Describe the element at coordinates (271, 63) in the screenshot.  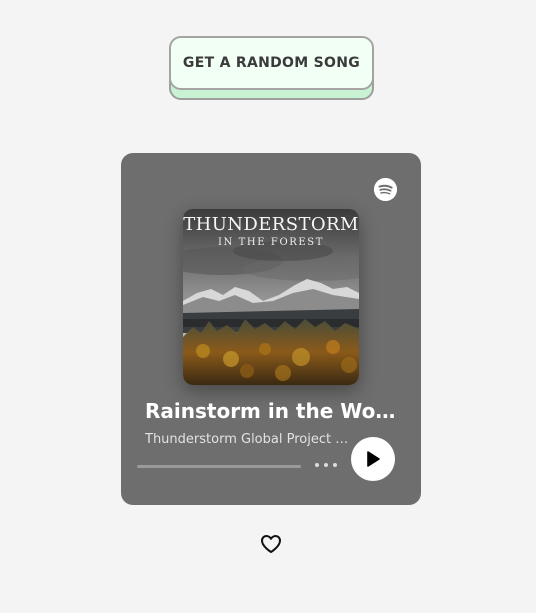
I see `random-song-button: GET A RANDOM SONG` at that location.